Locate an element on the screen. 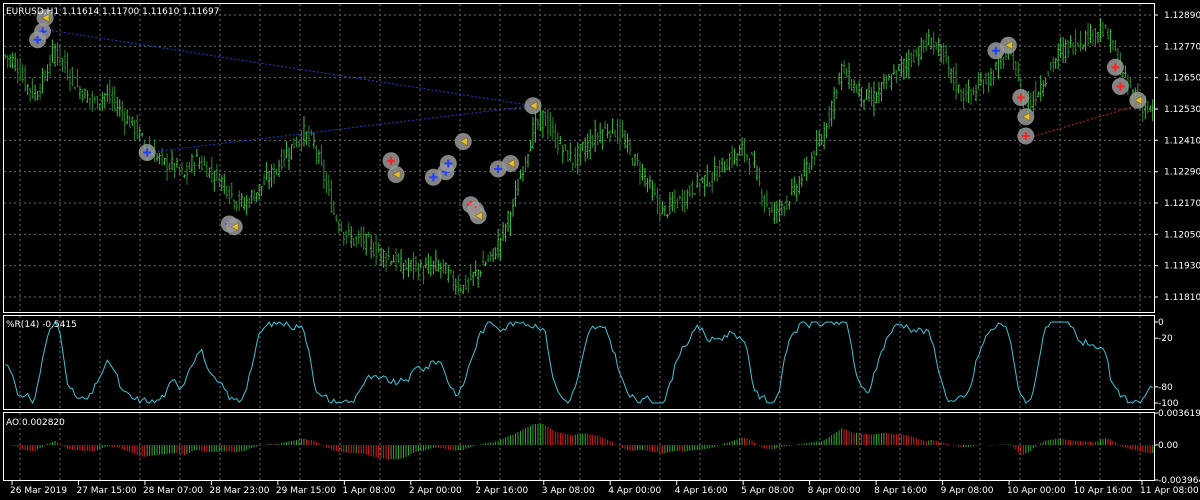 The width and height of the screenshot is (1200, 500). time-tick-label: 10 Apr 16:00 is located at coordinates (1103, 491).